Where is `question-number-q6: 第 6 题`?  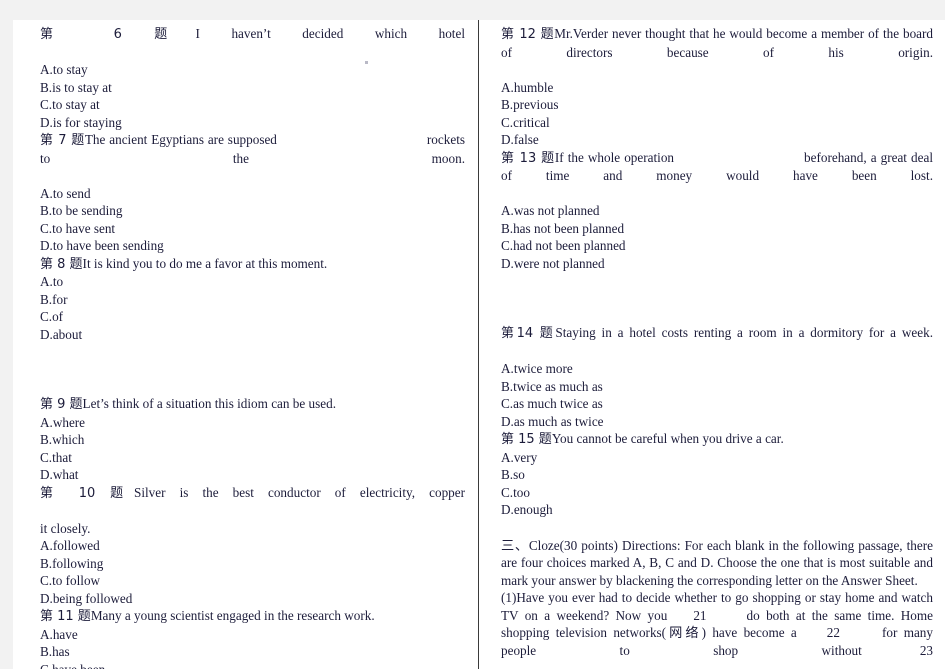 question-number-q6: 第 6 题 is located at coordinates (118, 34).